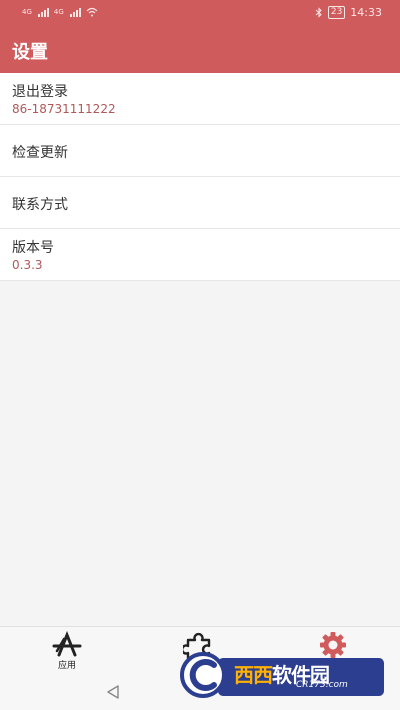  I want to click on status-bar: 4G 4G 23 14:33, so click(200, 12).